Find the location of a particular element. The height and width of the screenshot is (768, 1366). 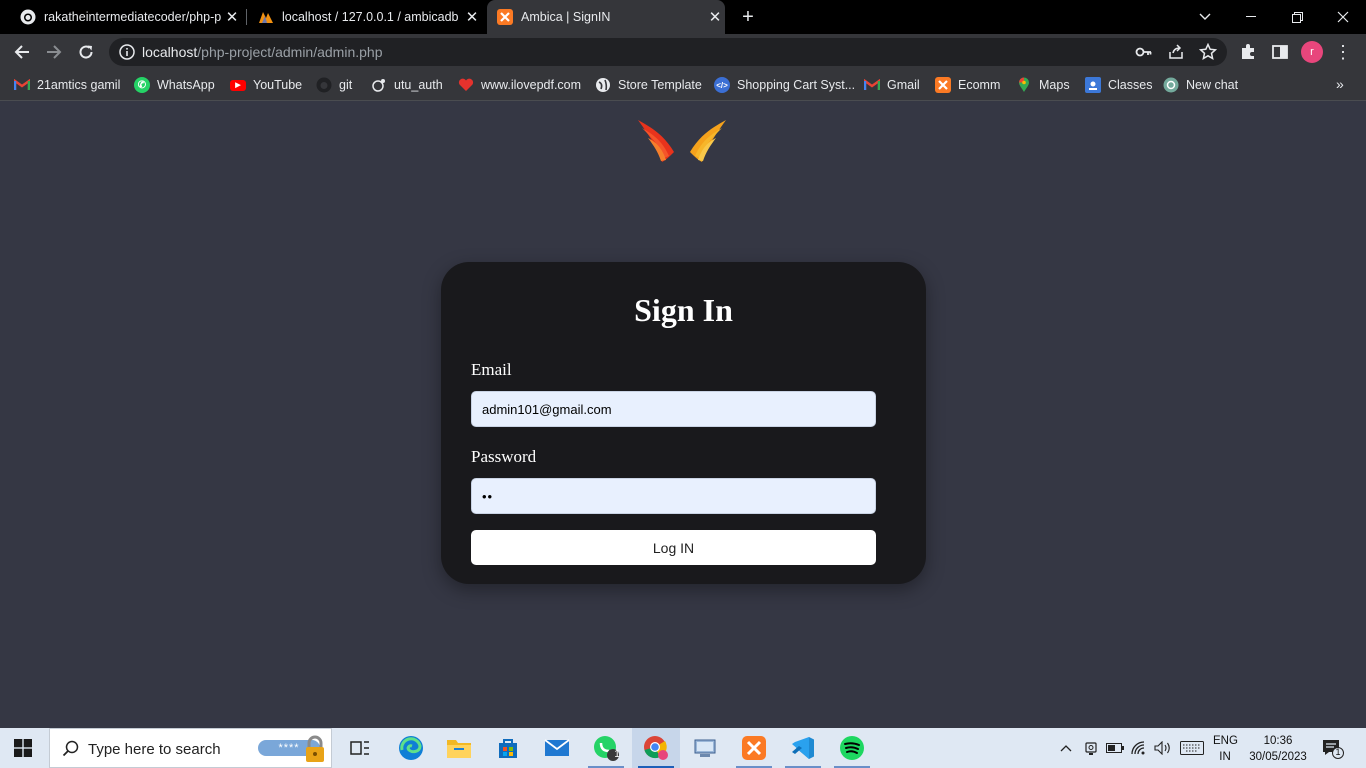

bookmark-whatsapp: ✆ WhatsApp is located at coordinates (174, 85).